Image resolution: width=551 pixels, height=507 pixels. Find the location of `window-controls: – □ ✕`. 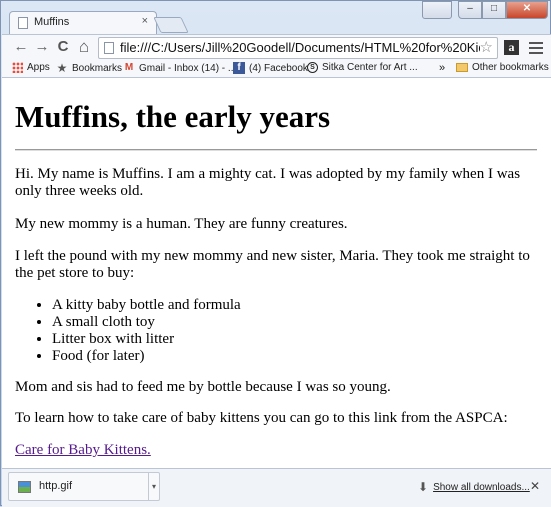

window-controls: – □ ✕ is located at coordinates (485, 10).